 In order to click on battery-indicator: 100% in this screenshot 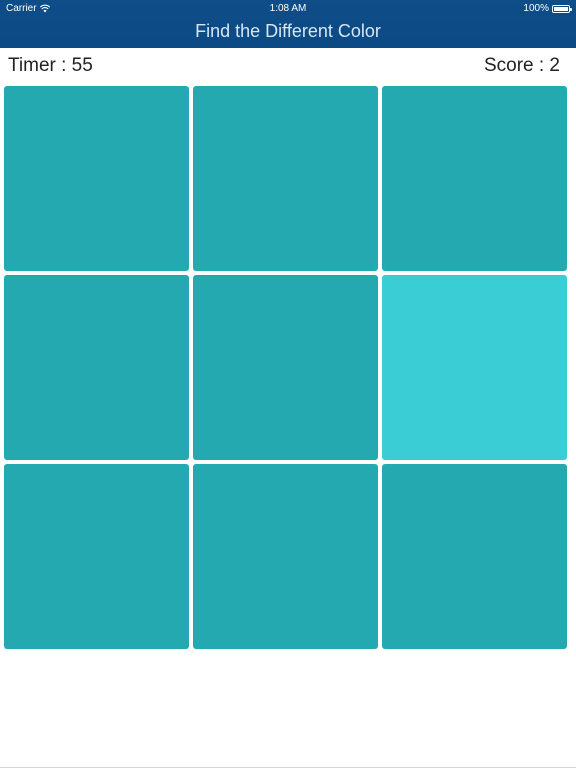, I will do `click(547, 8)`.